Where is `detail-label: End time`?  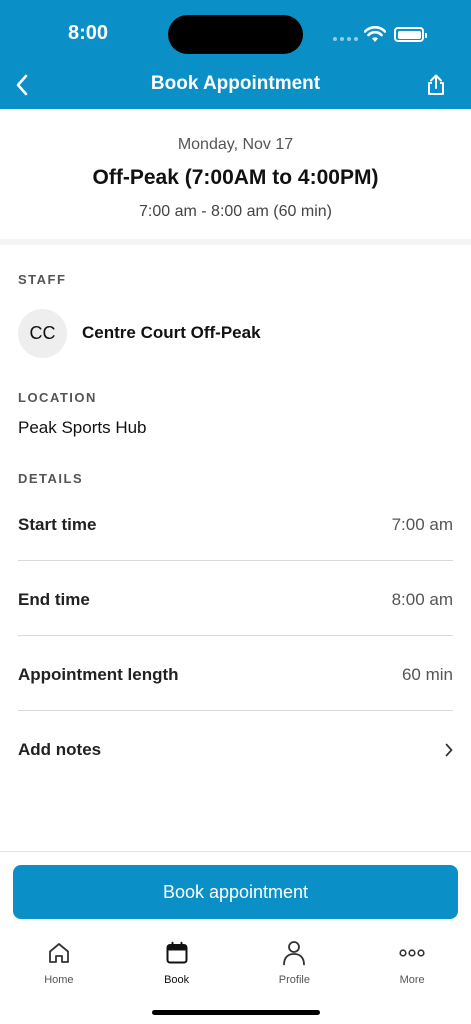 detail-label: End time is located at coordinates (54, 599).